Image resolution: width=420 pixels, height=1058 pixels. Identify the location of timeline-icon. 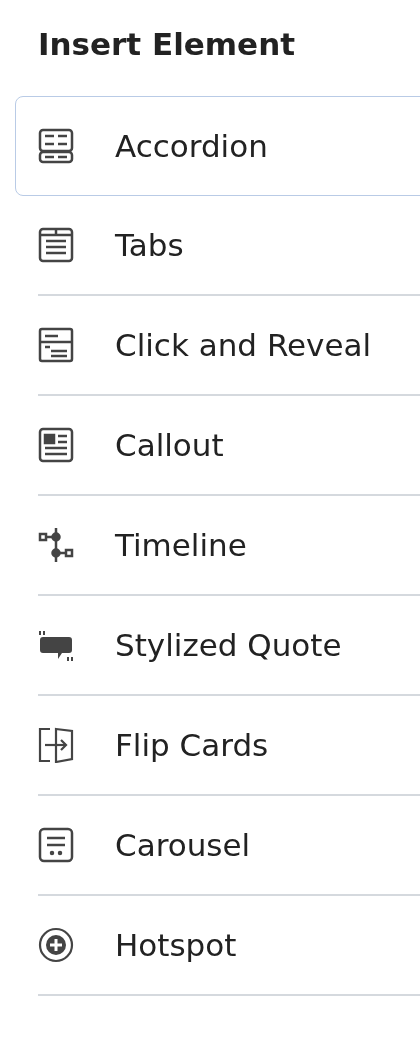
(56, 545).